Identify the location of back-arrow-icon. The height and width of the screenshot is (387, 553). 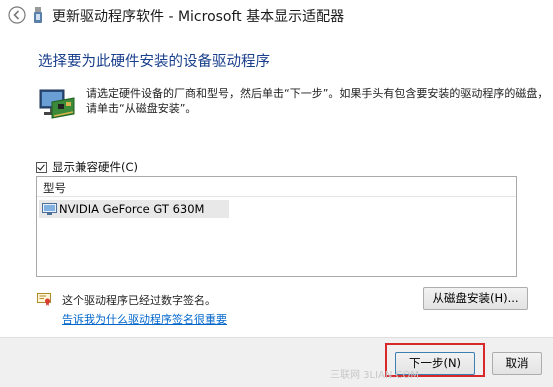
(17, 15).